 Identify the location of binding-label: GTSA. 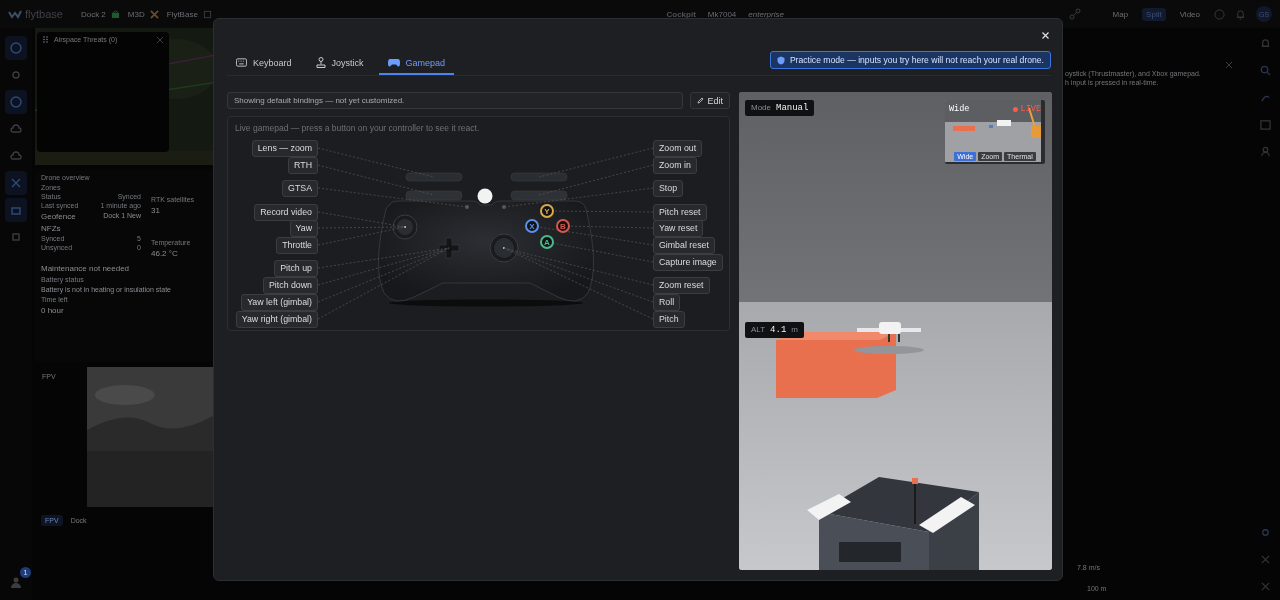
(300, 188).